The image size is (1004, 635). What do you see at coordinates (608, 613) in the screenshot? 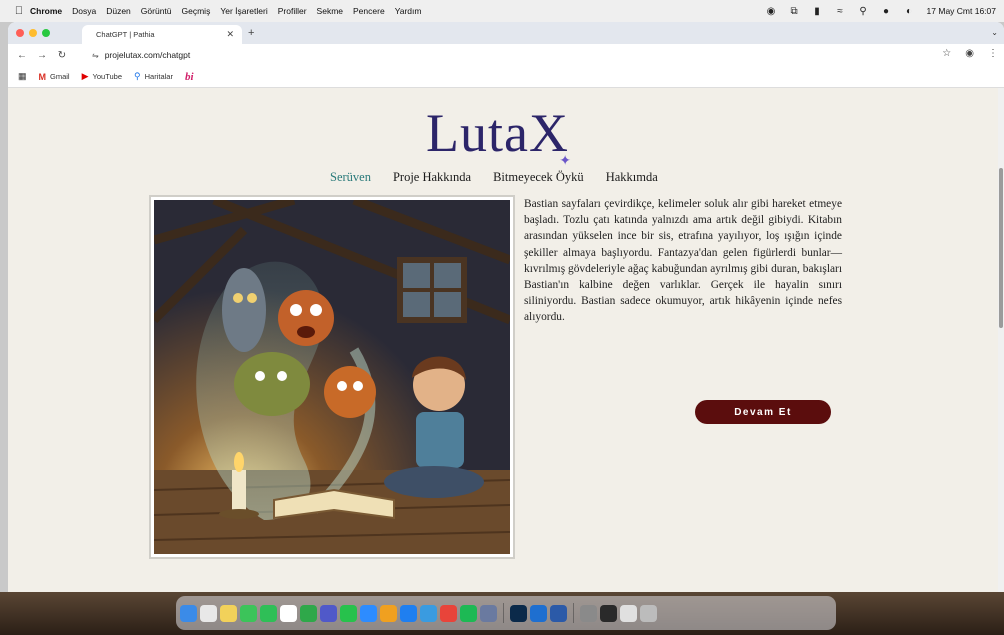
I see `photos-icon` at bounding box center [608, 613].